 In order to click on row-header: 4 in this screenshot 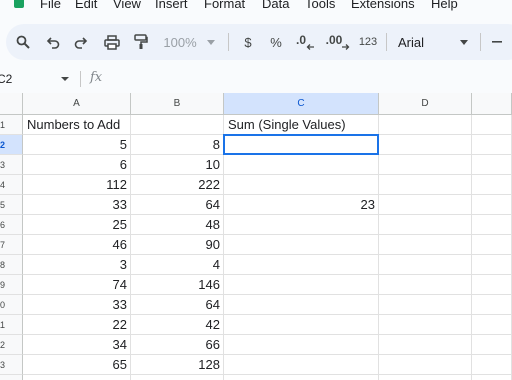, I will do `click(11, 185)`.